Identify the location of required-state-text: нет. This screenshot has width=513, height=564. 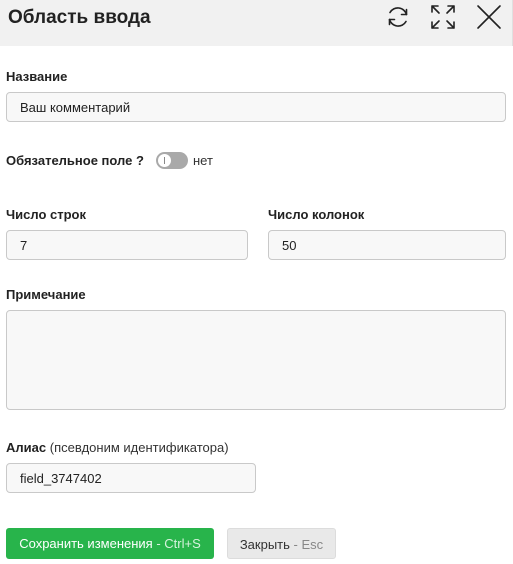
(203, 160).